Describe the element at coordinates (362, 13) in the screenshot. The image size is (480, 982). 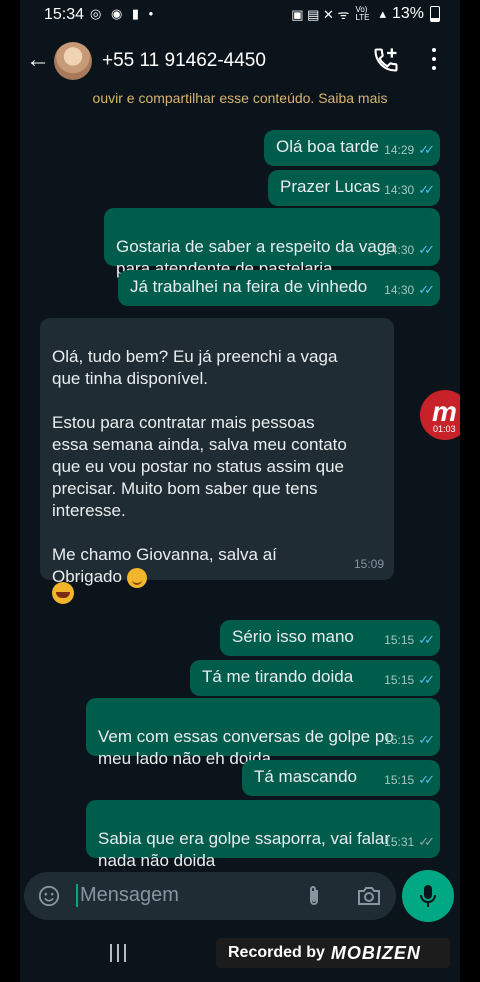
I see `network-label: Vo) LTE` at that location.